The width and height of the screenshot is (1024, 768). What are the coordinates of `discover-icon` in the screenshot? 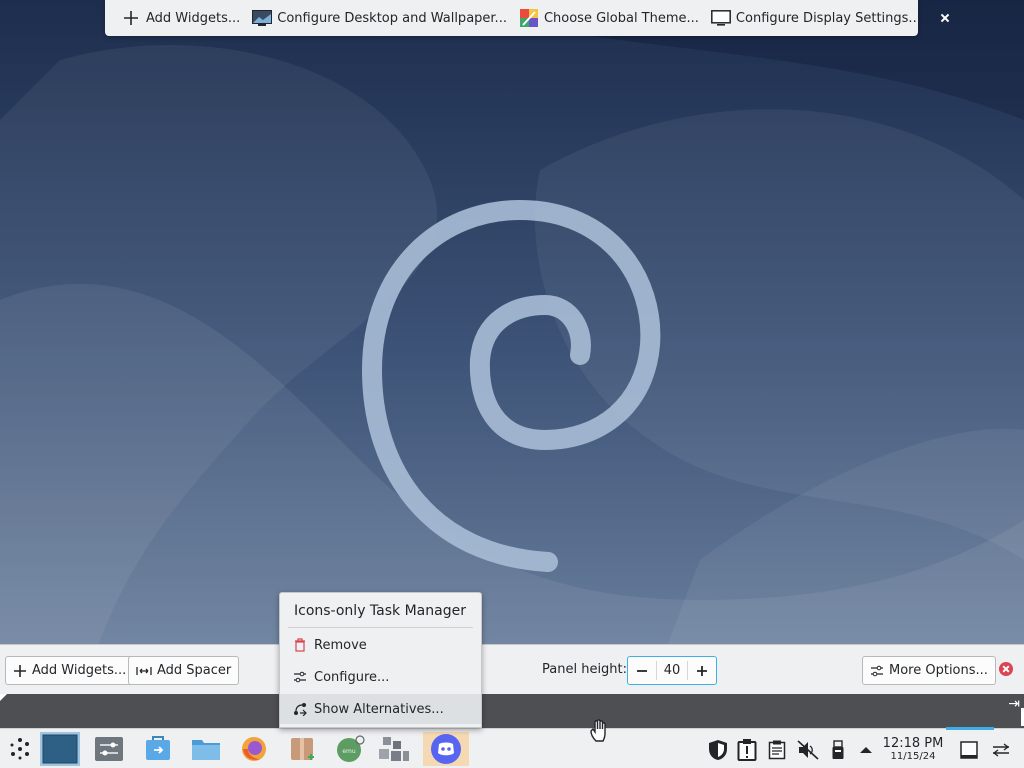 It's located at (158, 749).